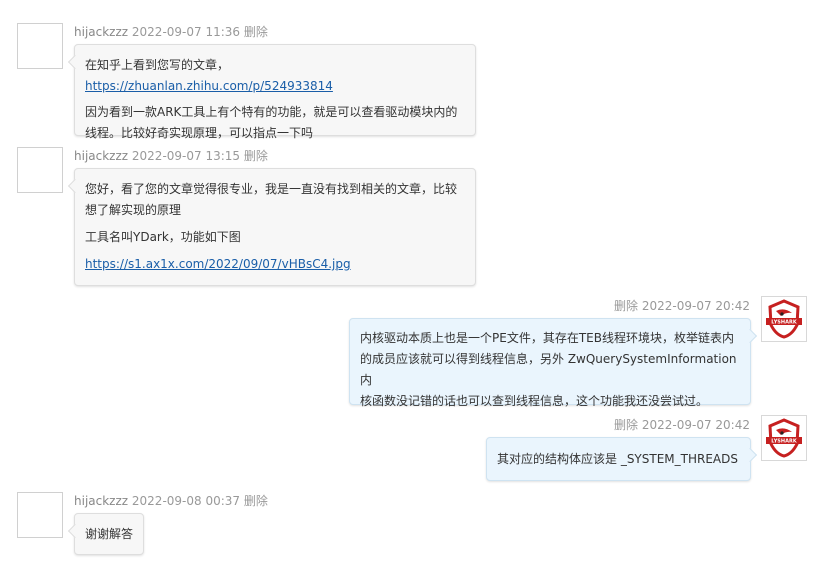  I want to click on message-text: 工具名叫YDark，功能如下图, so click(163, 237).